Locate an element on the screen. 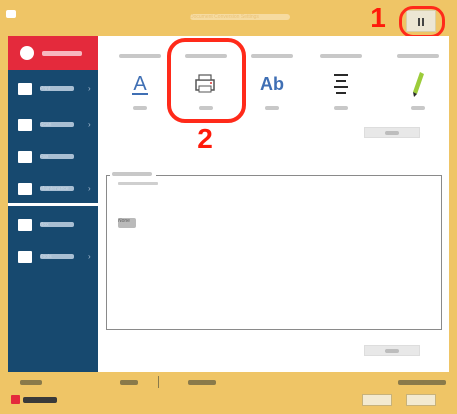  tool-color-edit: Color Edit is located at coordinates (418, 79).